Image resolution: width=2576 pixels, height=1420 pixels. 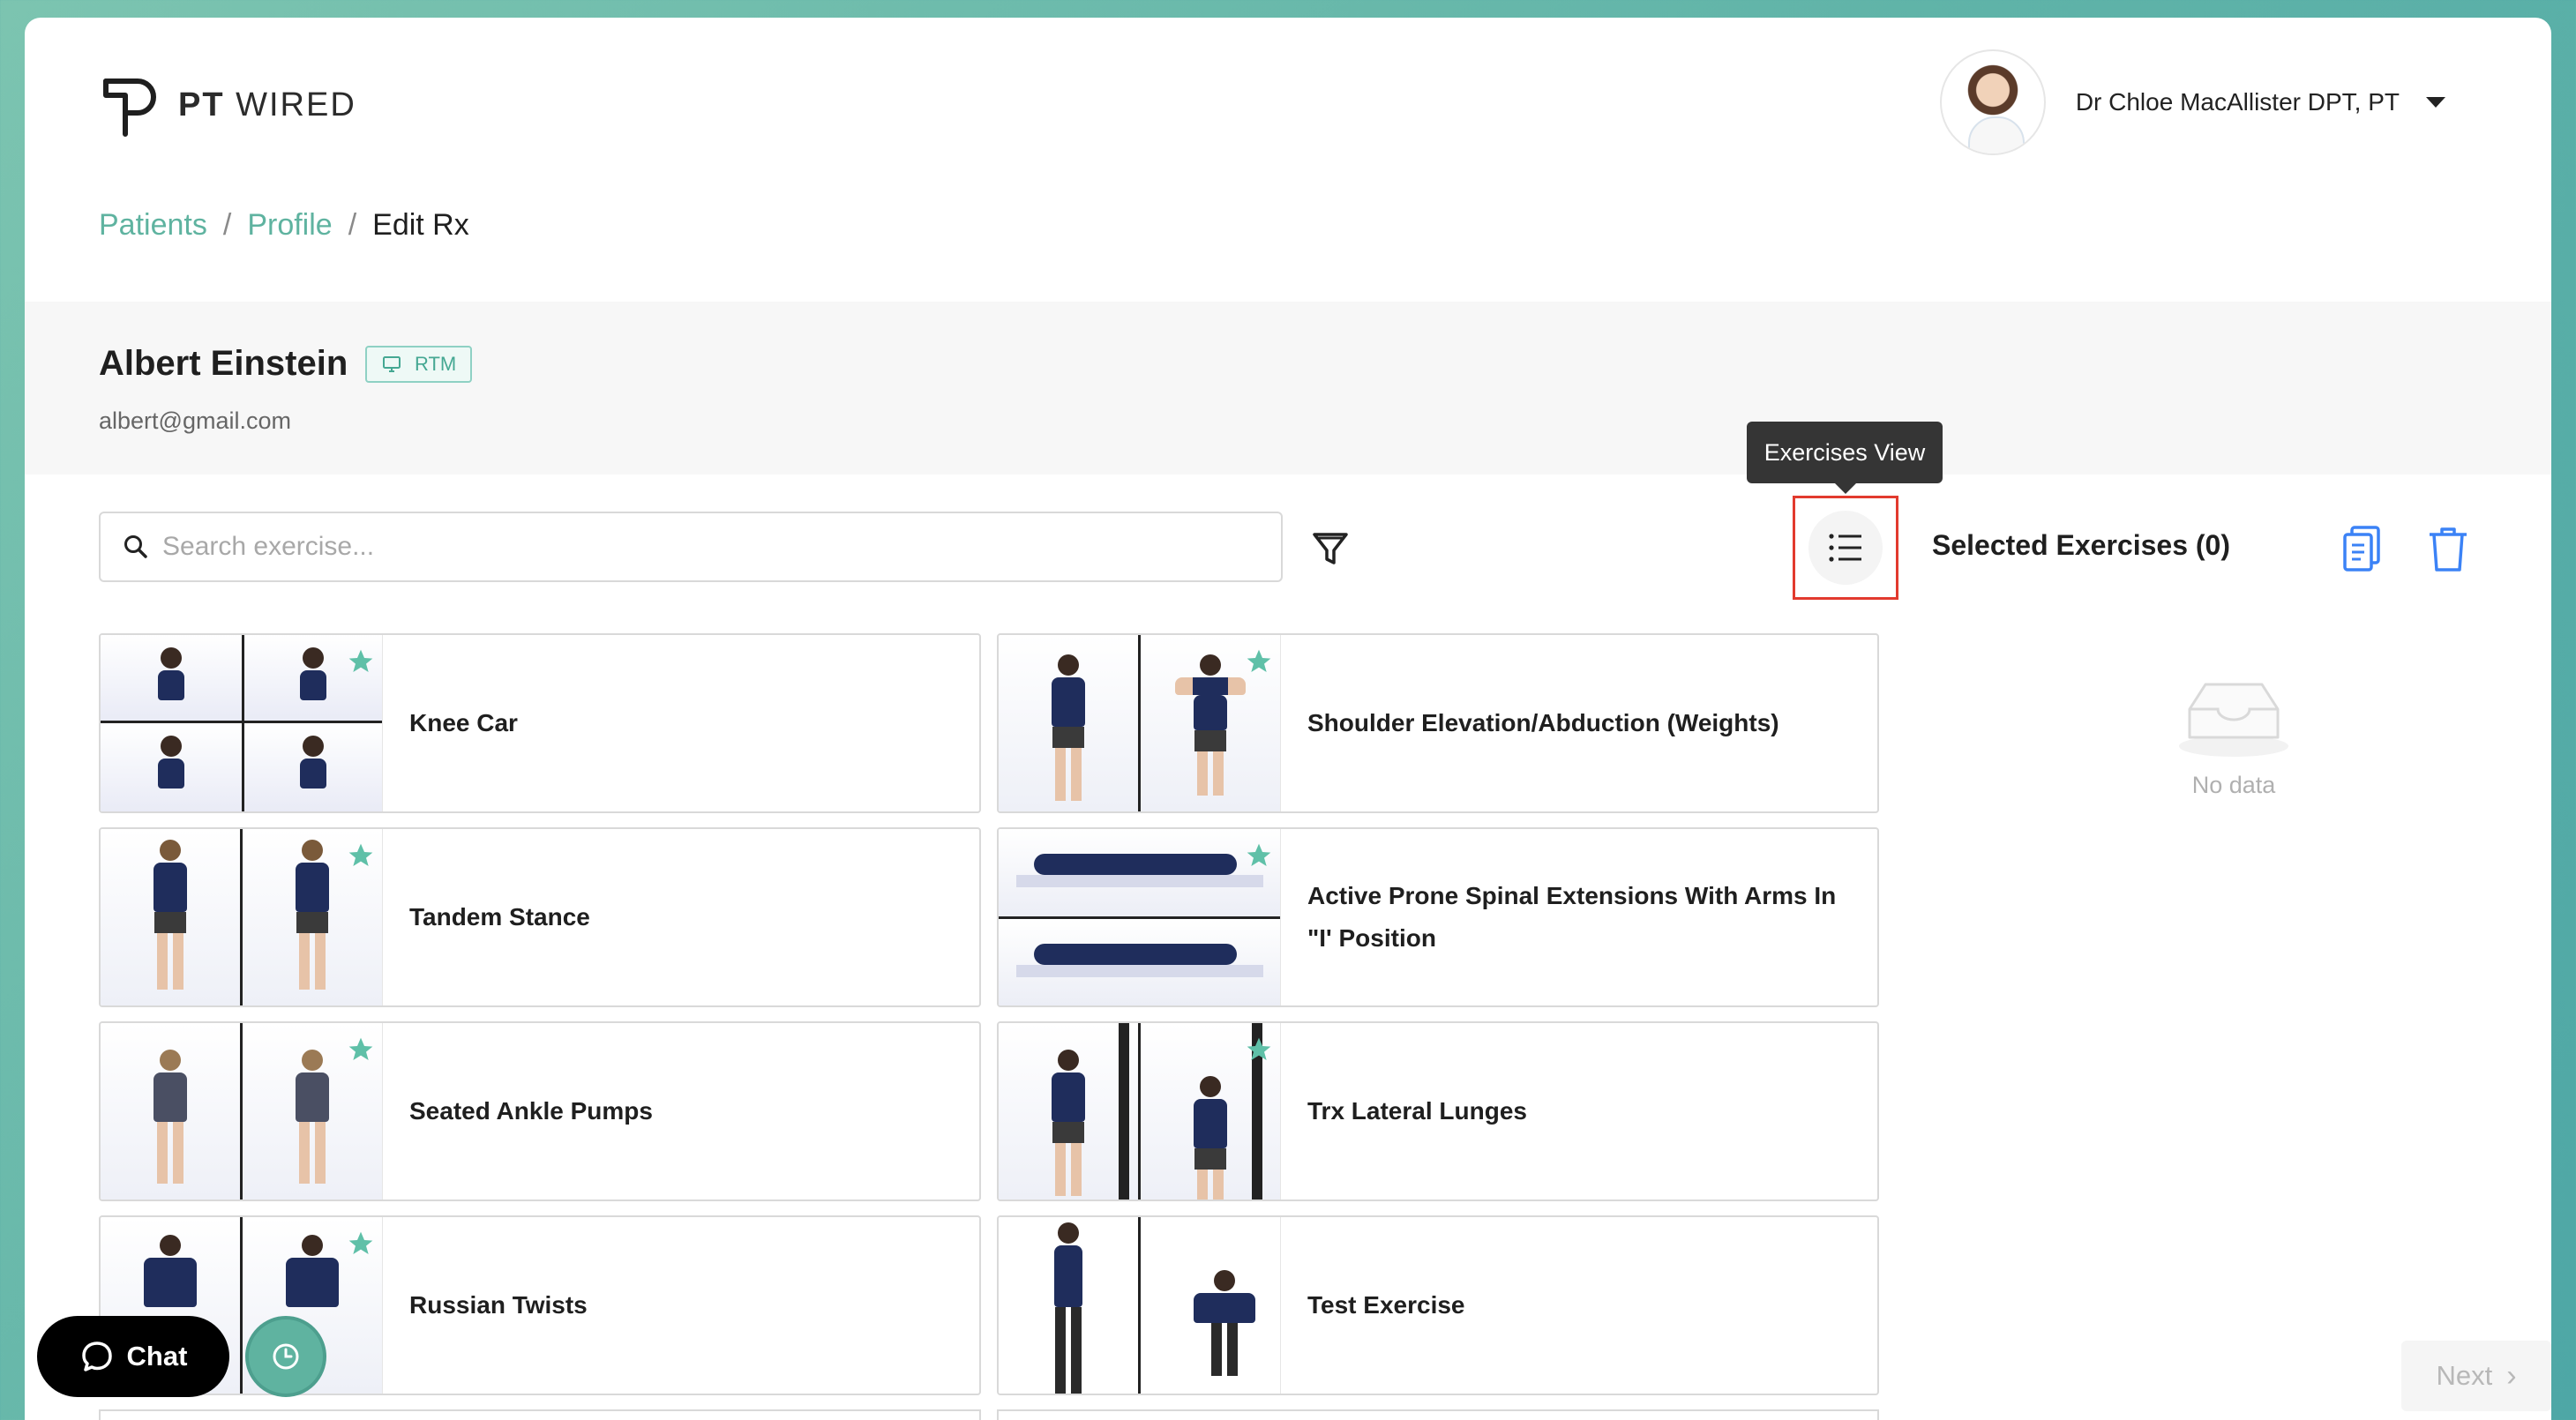 I want to click on exercises-view-tooltip: Exercises View, so click(x=1845, y=458).